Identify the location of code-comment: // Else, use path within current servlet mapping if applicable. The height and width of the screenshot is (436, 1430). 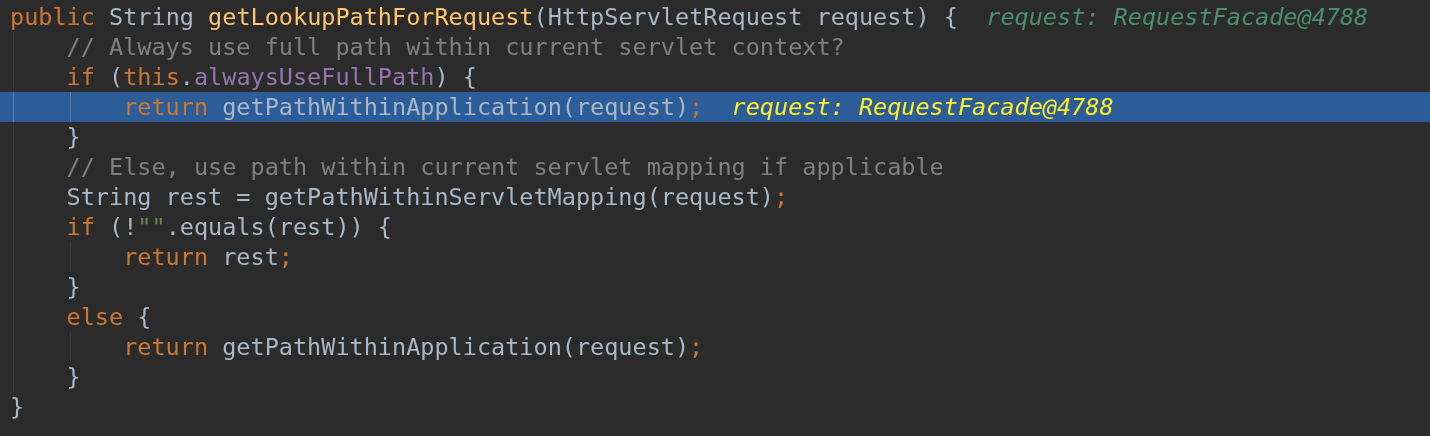
(505, 167).